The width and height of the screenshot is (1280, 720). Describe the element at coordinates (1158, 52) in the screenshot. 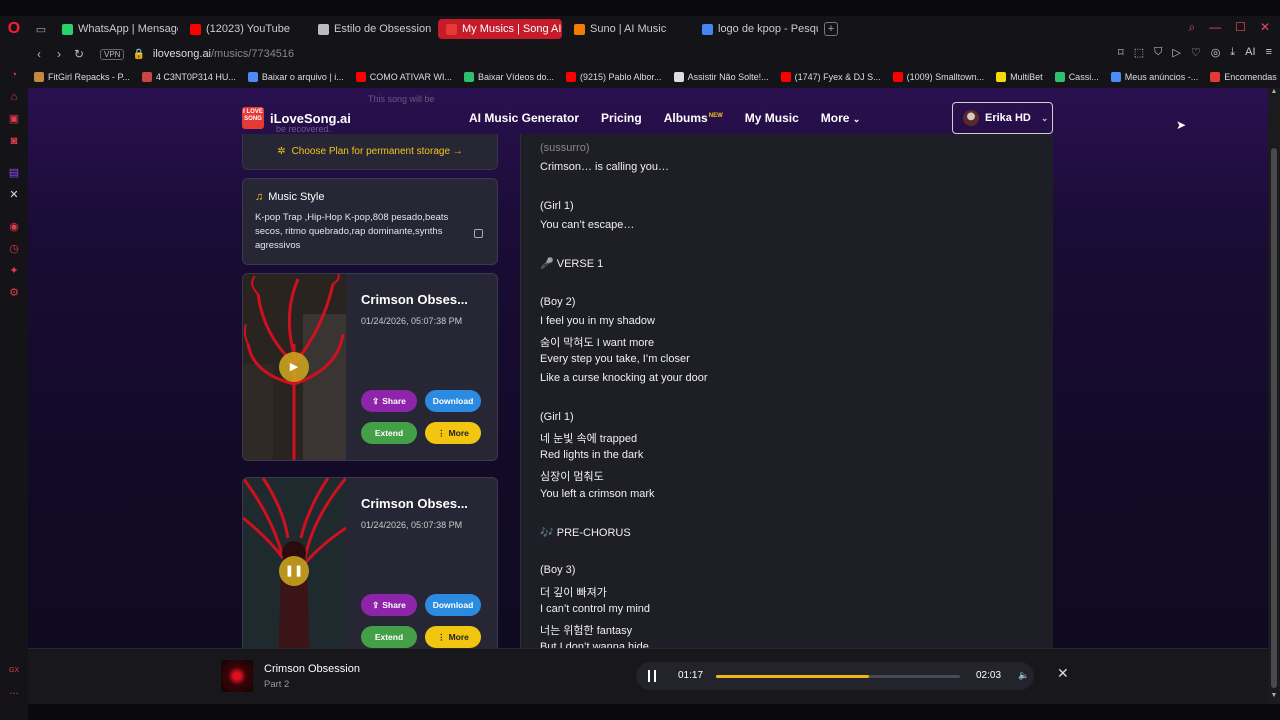

I see `shield-icon: ⛉` at that location.